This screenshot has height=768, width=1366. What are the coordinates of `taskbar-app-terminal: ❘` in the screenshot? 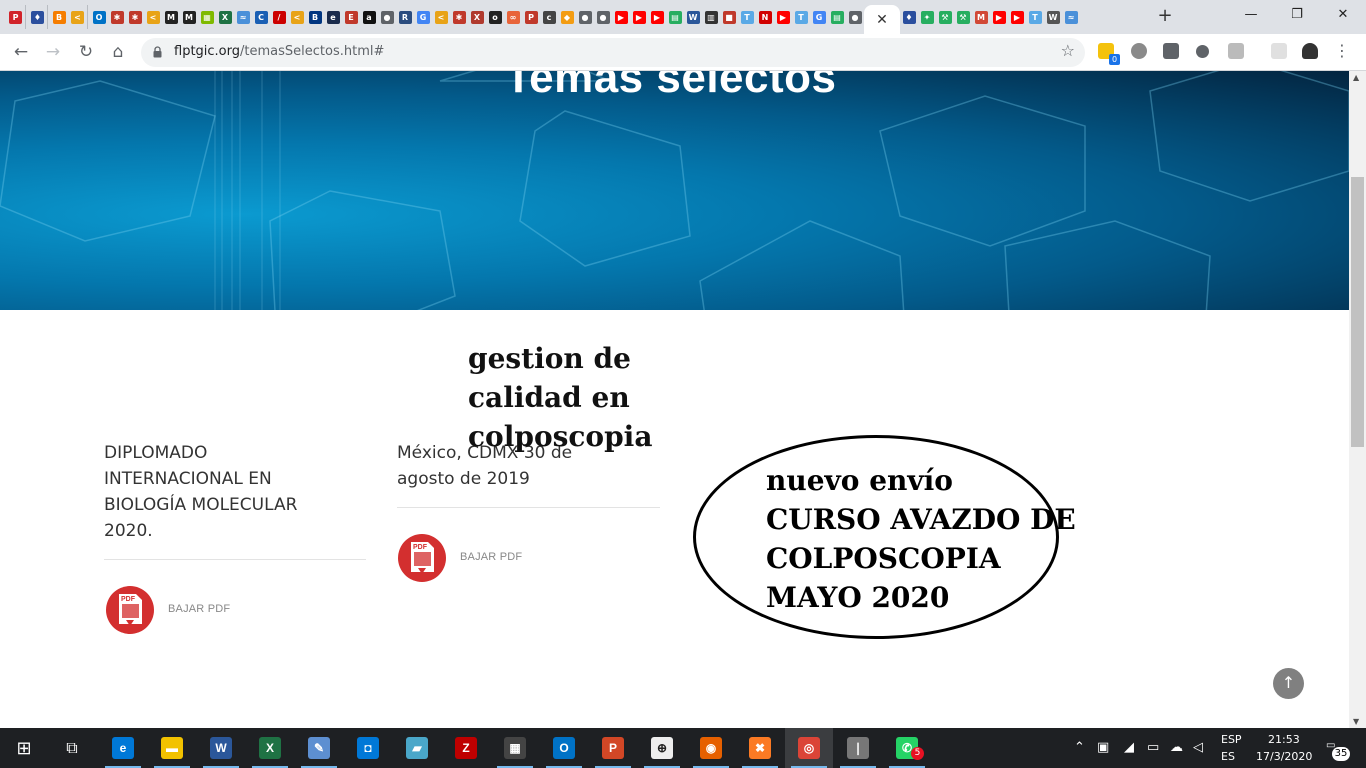 It's located at (858, 748).